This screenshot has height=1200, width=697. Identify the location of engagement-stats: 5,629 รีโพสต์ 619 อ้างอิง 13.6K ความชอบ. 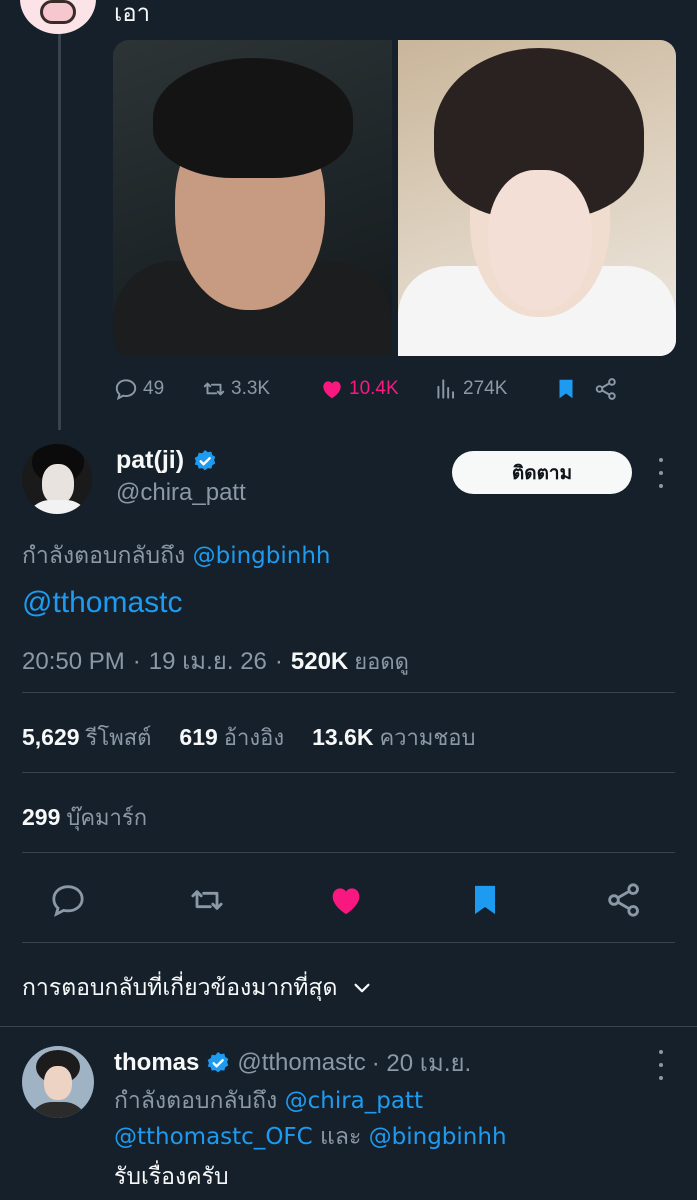
(248, 737).